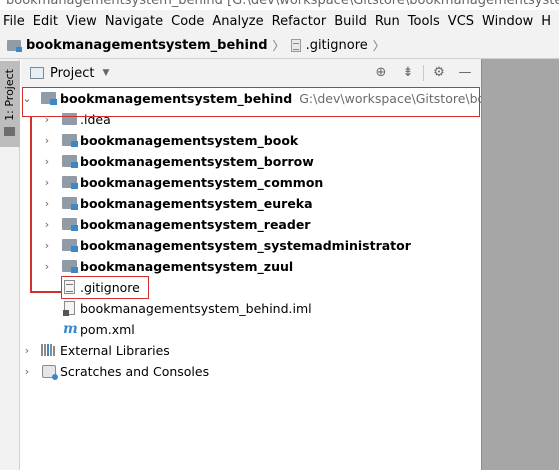  What do you see at coordinates (507, 21) in the screenshot?
I see `menu-window: Window` at bounding box center [507, 21].